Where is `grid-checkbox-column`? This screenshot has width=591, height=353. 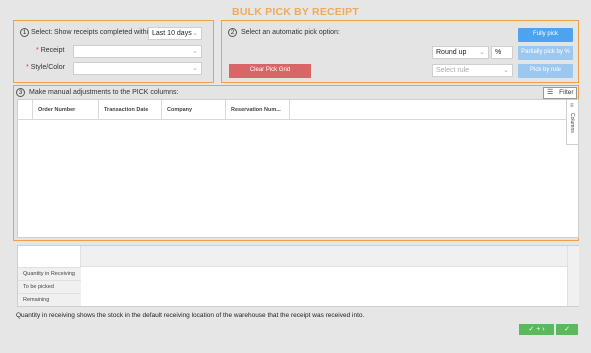
grid-checkbox-column is located at coordinates (25, 110).